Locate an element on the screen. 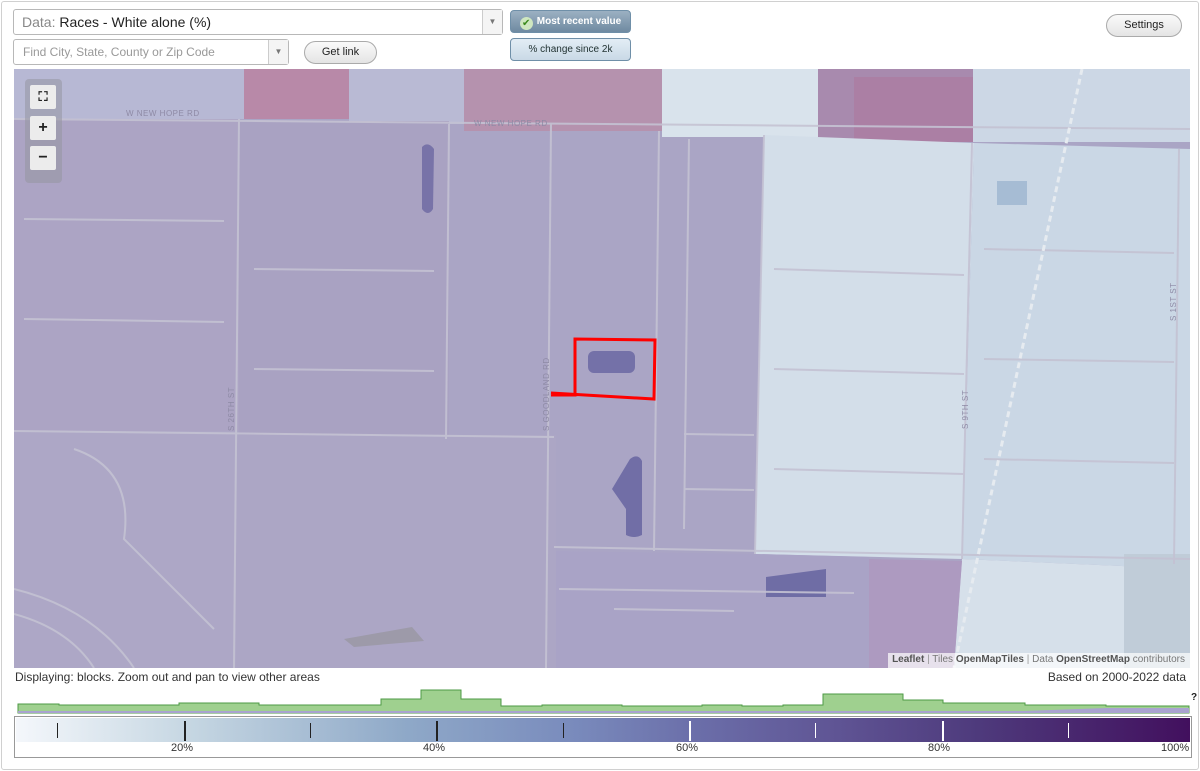 This screenshot has width=1200, height=771. legend-label-60: 60% is located at coordinates (687, 748).